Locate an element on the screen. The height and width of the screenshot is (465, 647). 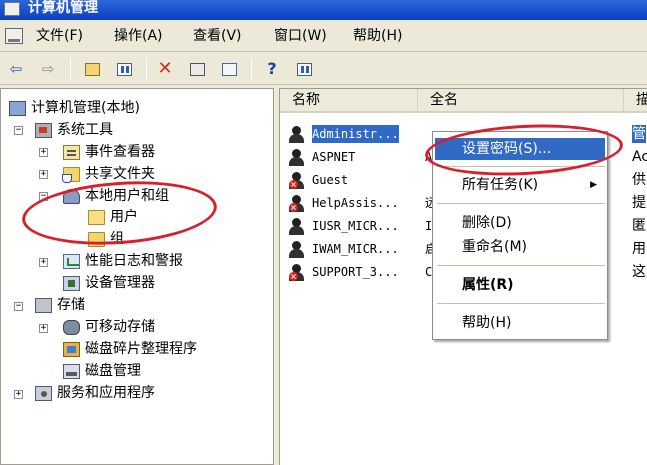
menu-item-properties: 属性(R) is located at coordinates (520, 285).